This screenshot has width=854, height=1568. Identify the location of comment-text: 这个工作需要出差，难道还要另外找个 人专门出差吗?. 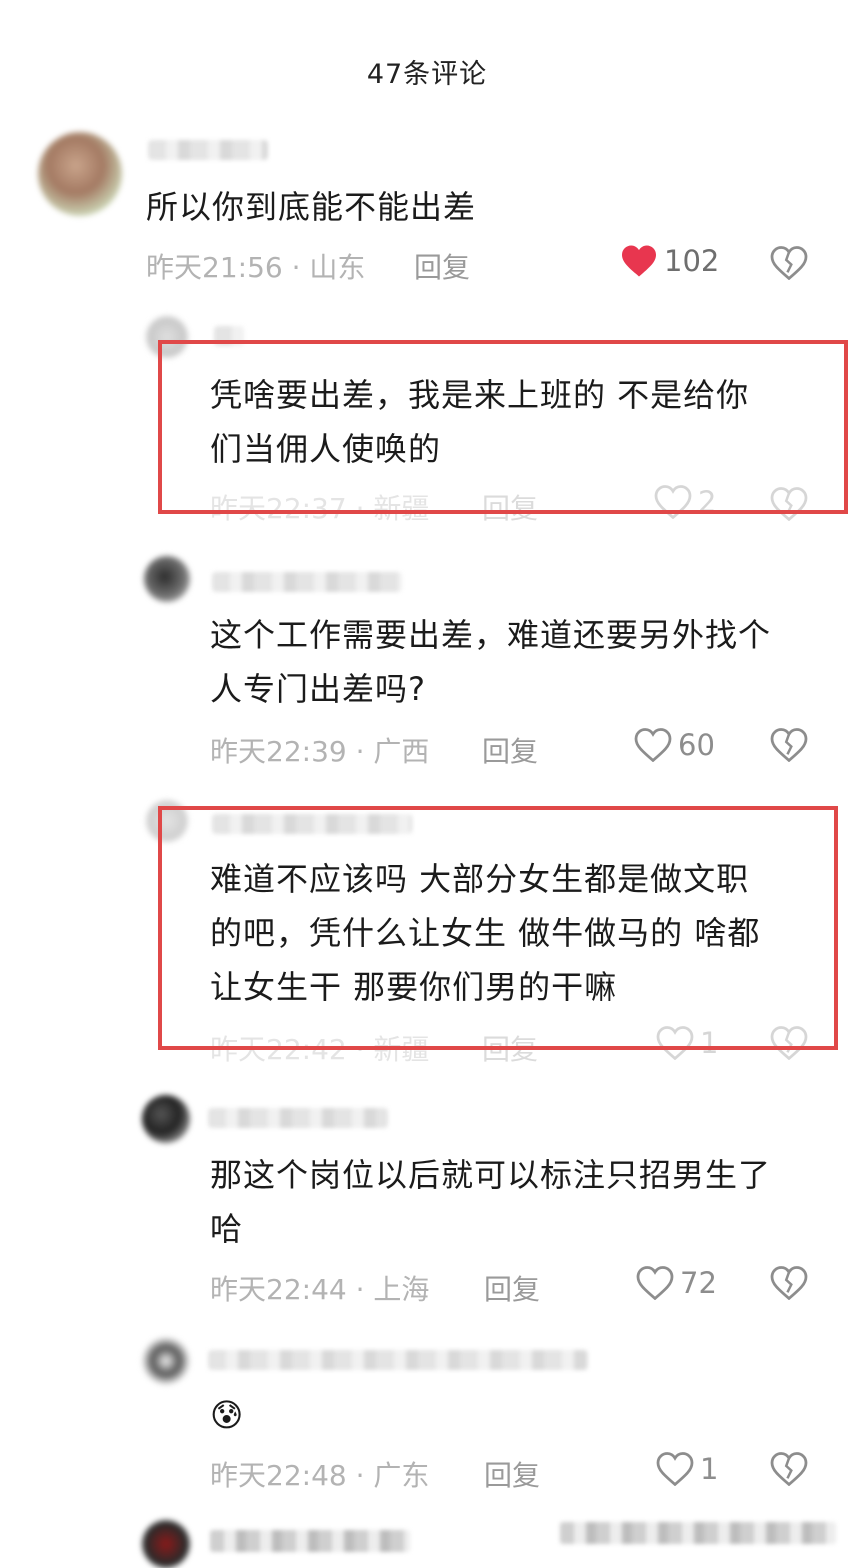
(491, 662).